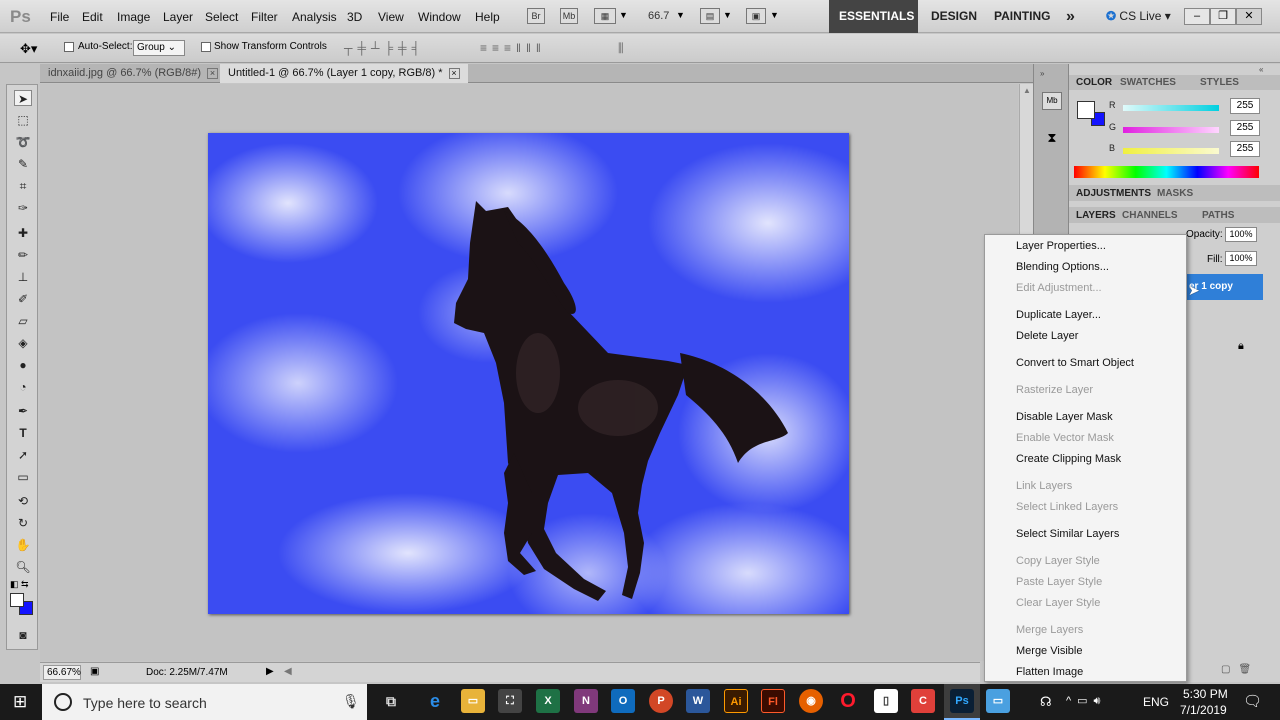 This screenshot has width=1280, height=720. What do you see at coordinates (886, 701) in the screenshot?
I see `notepad-icon: ▯` at bounding box center [886, 701].